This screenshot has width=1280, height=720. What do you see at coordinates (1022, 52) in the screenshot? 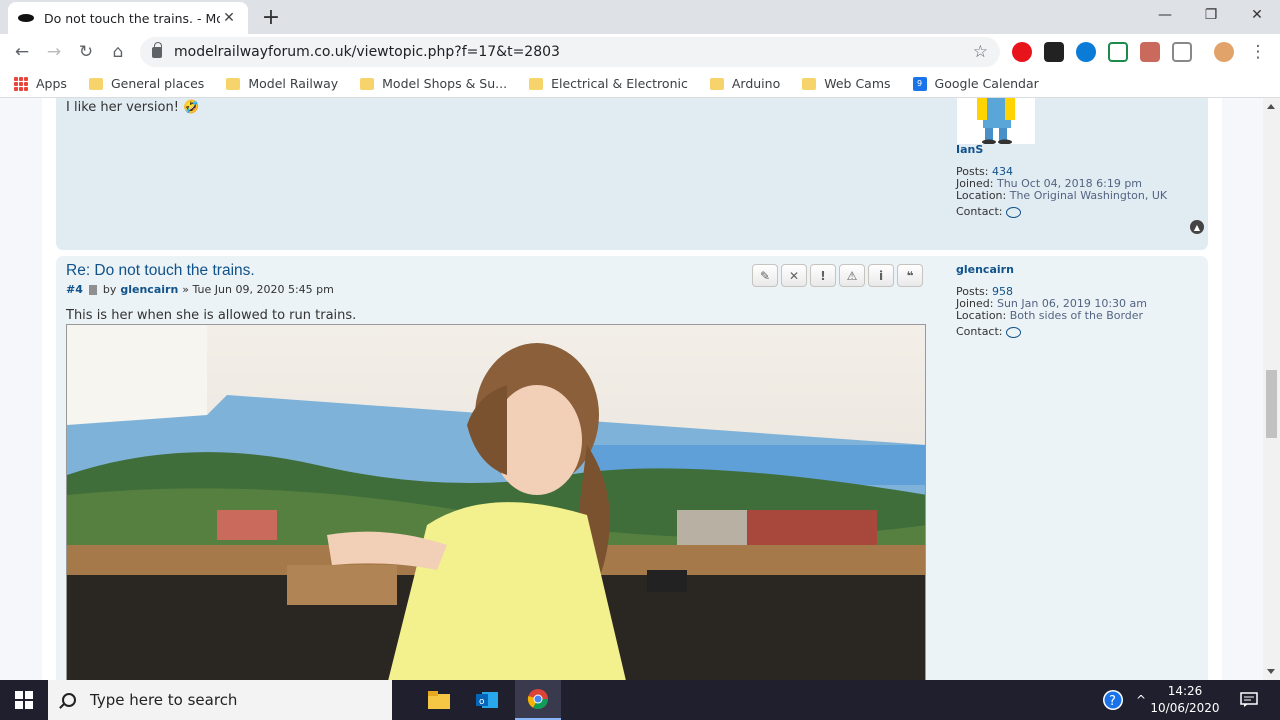
I see `opera-extension-icon` at bounding box center [1022, 52].